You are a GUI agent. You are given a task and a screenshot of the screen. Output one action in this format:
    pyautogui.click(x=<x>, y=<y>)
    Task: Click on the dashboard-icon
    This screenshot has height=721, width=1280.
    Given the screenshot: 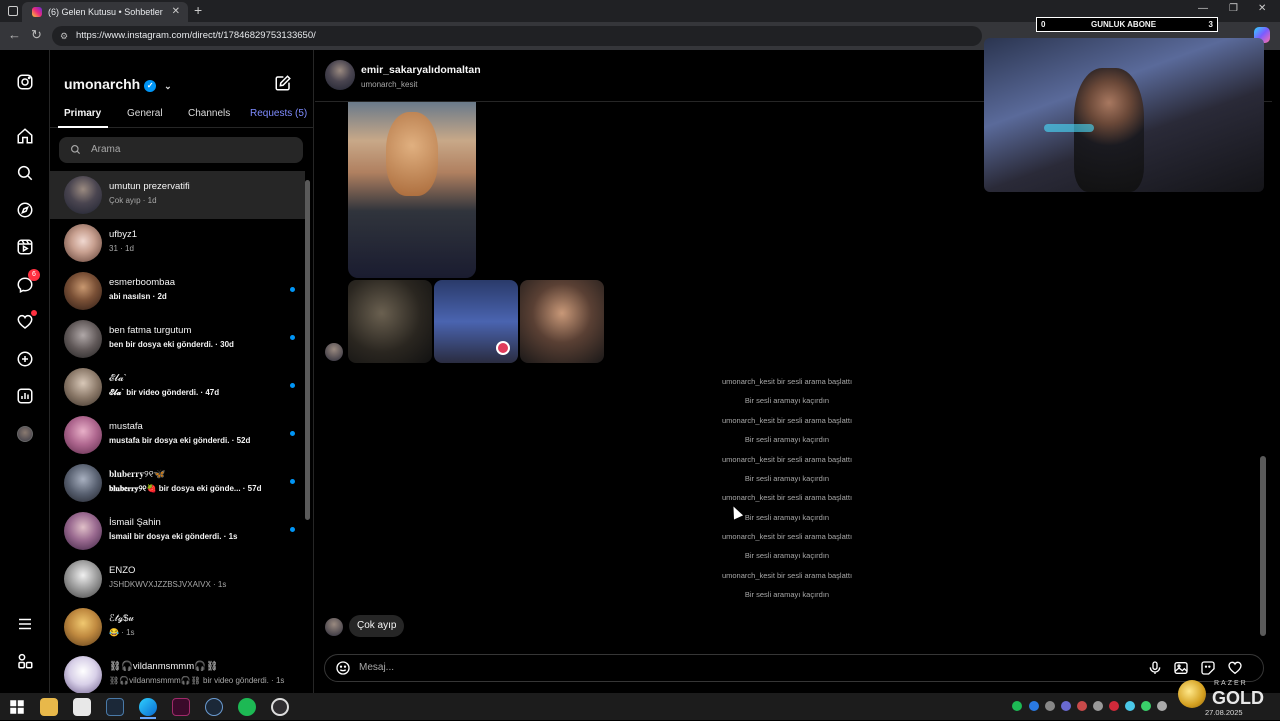 What is the action you would take?
    pyautogui.click(x=25, y=396)
    